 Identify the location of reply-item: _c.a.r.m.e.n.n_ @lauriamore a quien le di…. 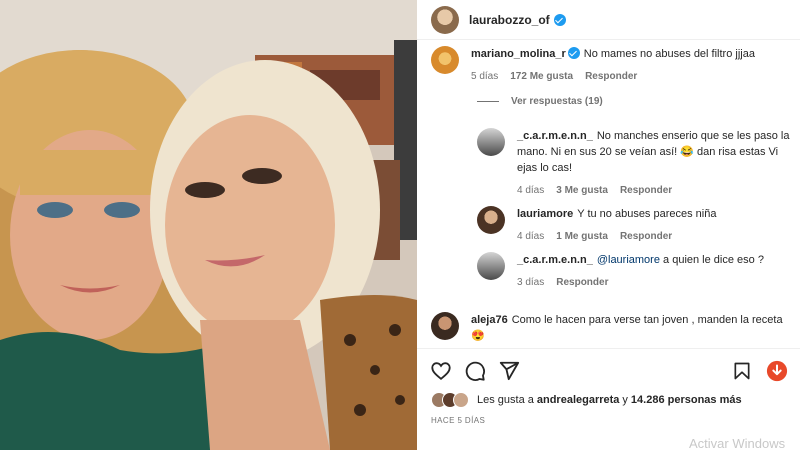
(620, 271).